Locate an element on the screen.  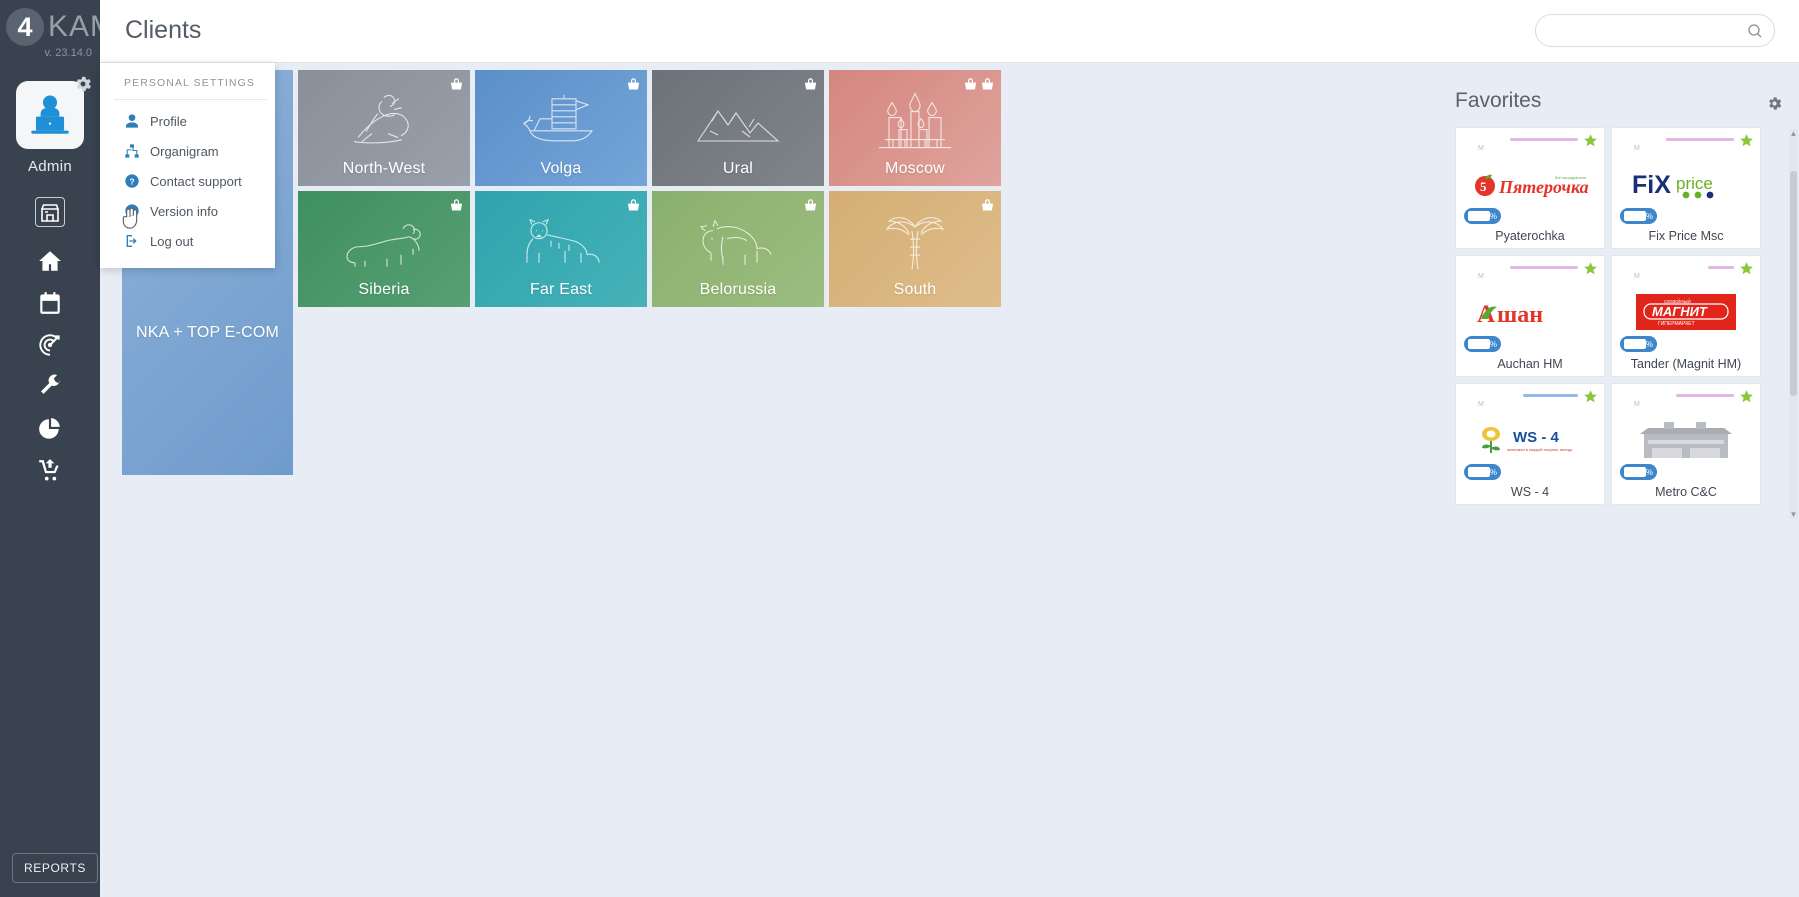
tile-moscow: Moscow is located at coordinates (915, 128).